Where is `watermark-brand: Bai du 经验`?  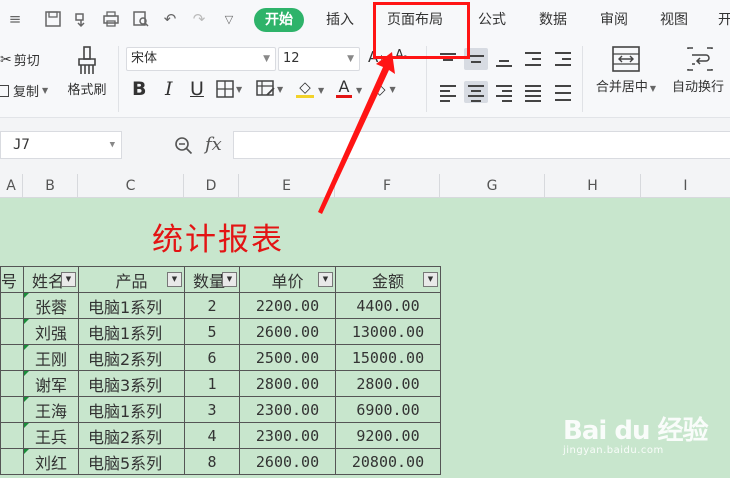
watermark-brand: Bai du 经验 is located at coordinates (635, 431).